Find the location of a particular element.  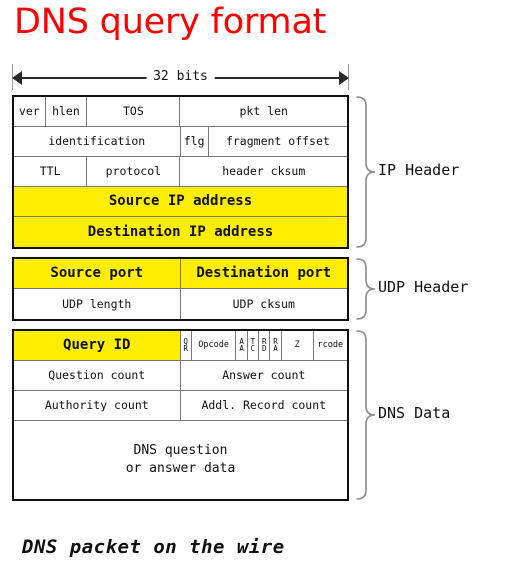

page-title: DNS query format is located at coordinates (170, 22).